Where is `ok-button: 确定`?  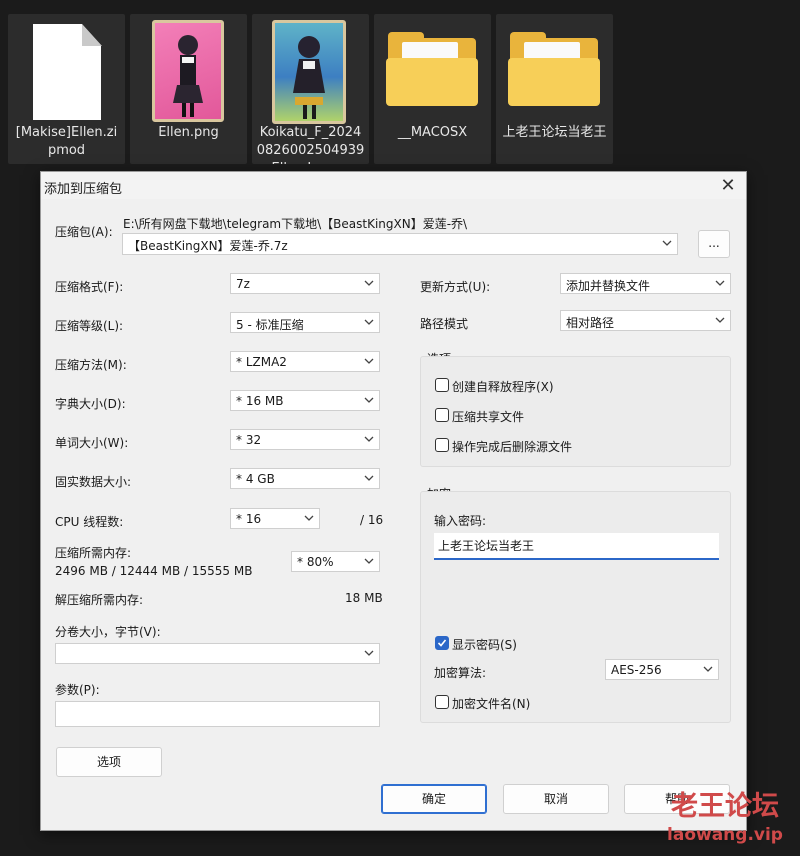
ok-button: 确定 is located at coordinates (434, 799).